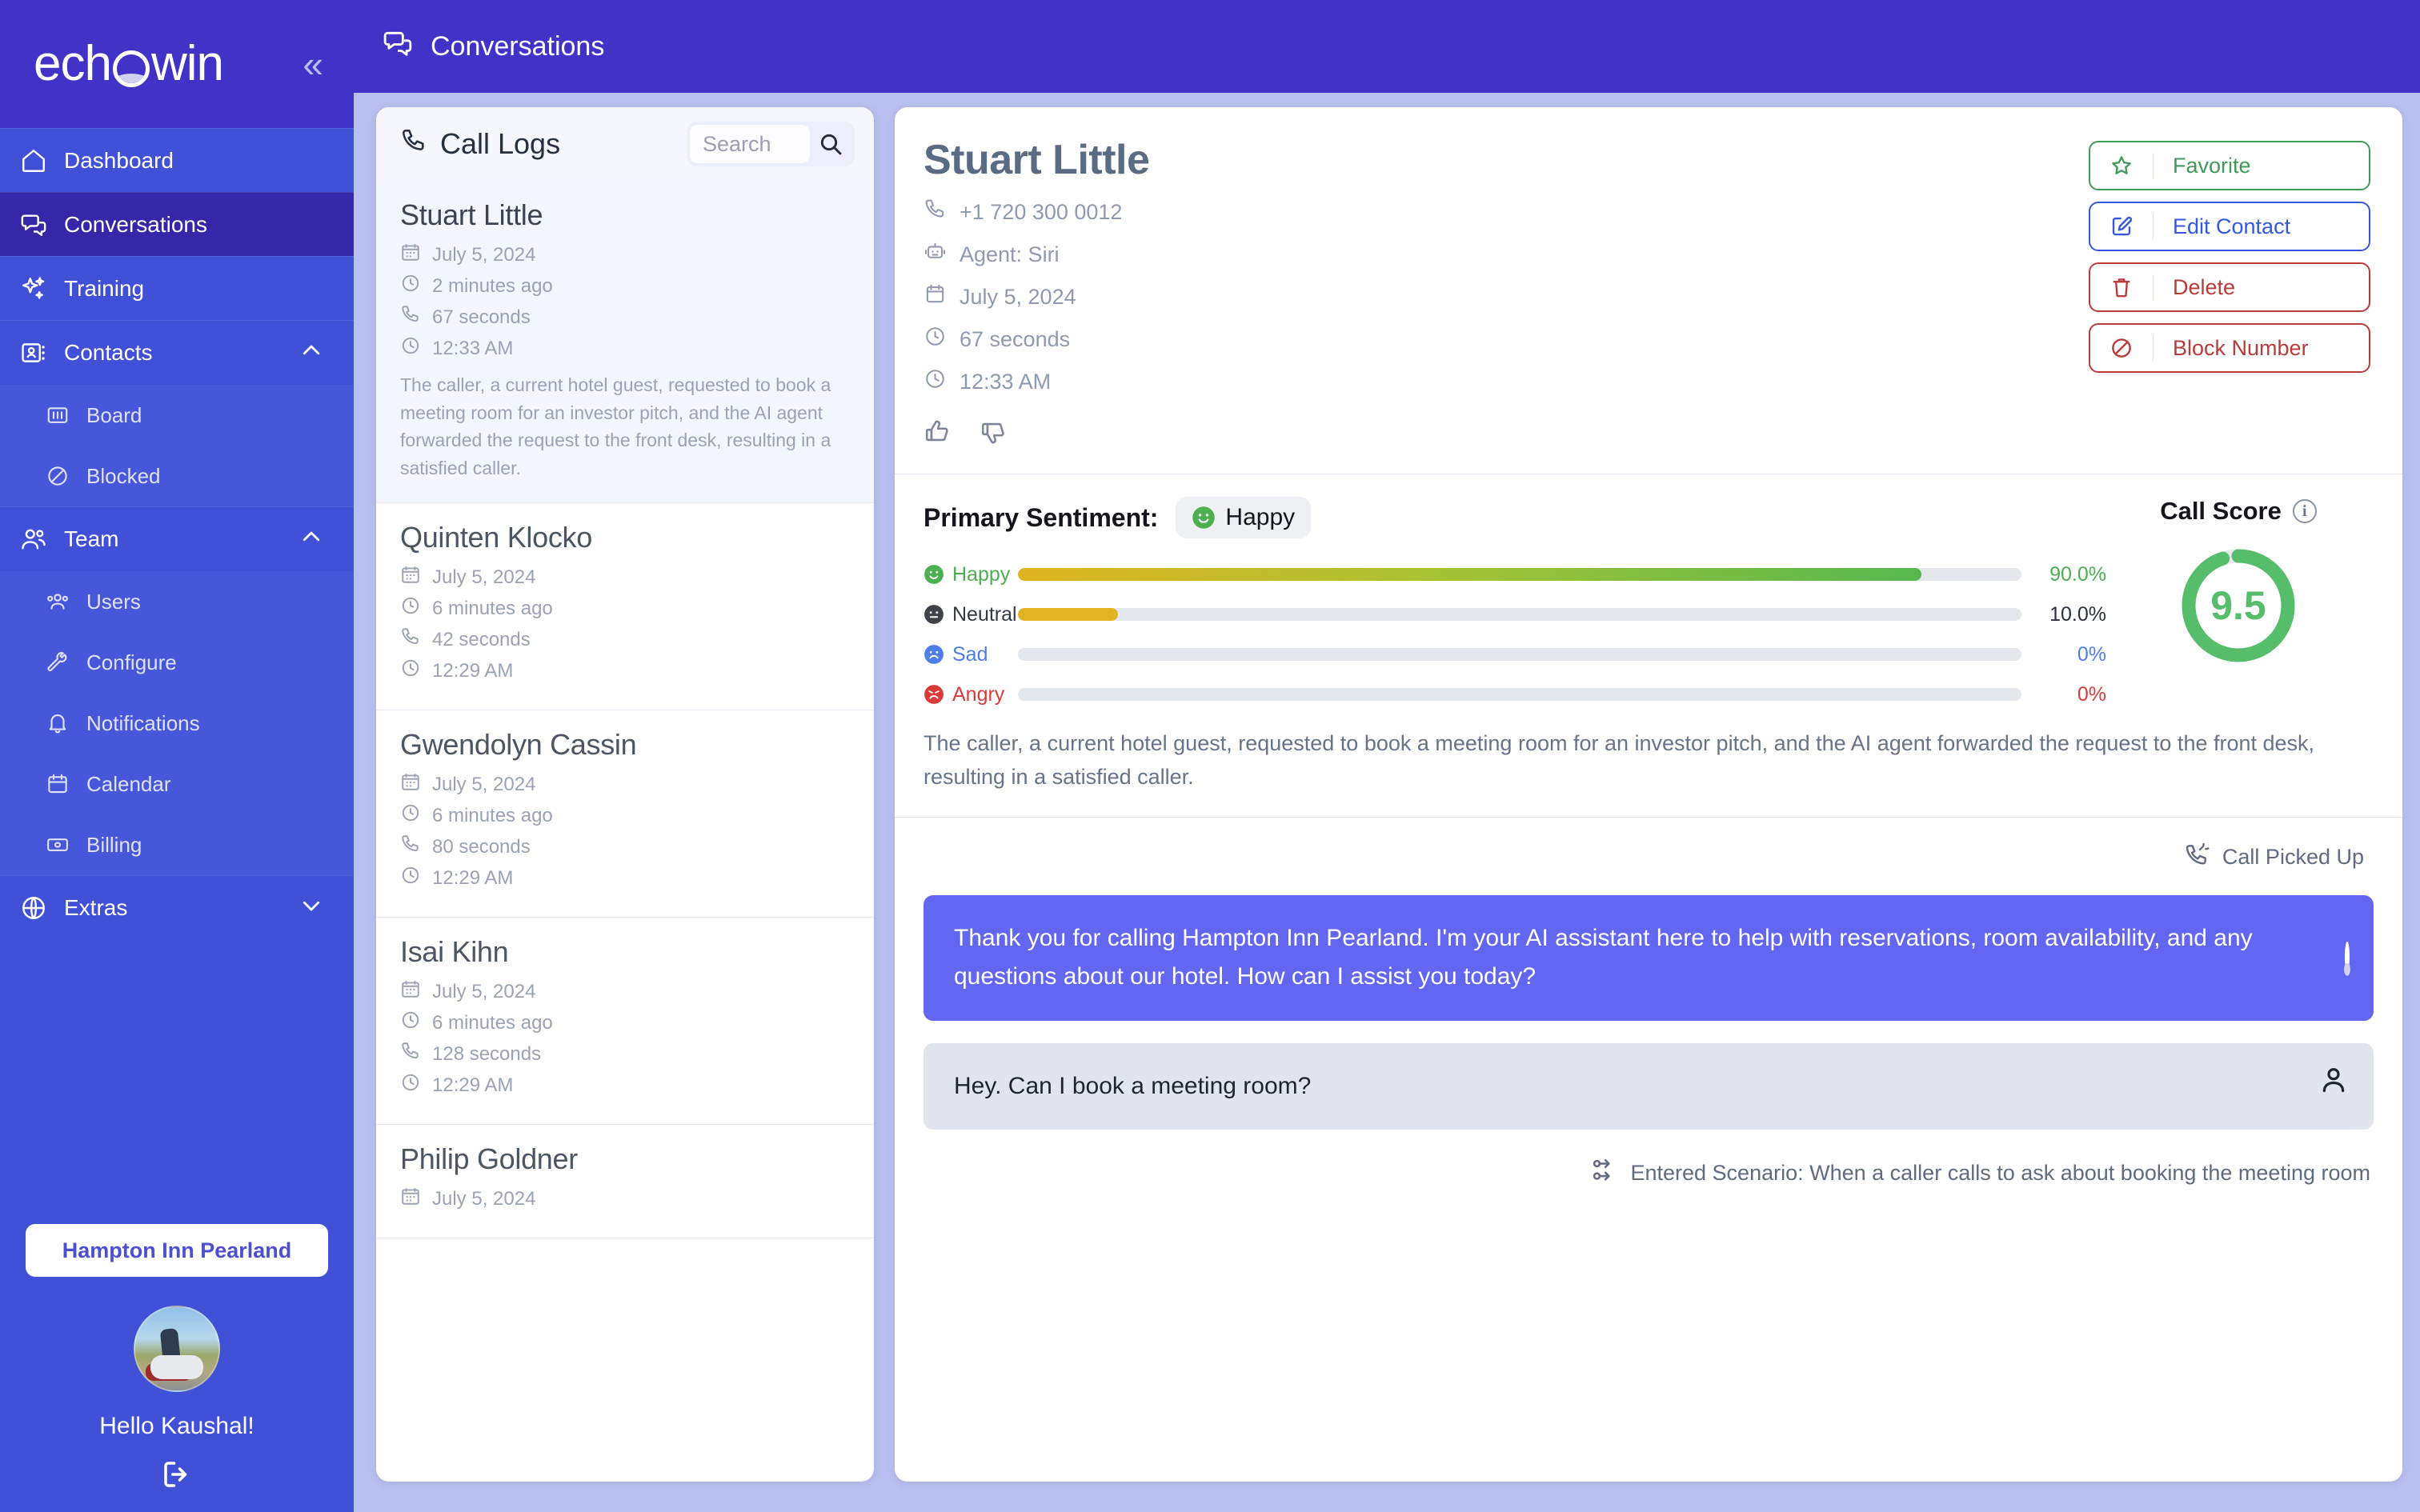 The image size is (2420, 1512). I want to click on scenario-icon, so click(1603, 1173).